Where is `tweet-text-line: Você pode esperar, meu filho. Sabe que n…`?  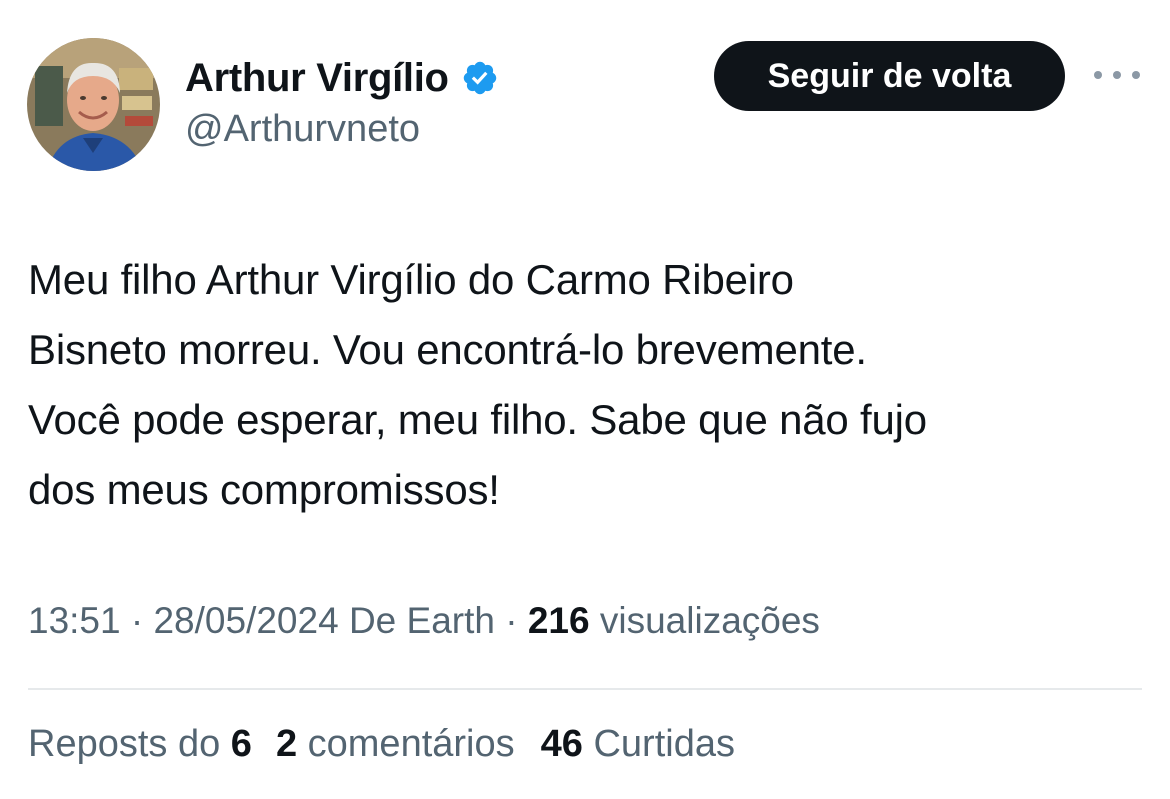
tweet-text-line: Você pode esperar, meu filho. Sabe que n… is located at coordinates (477, 419).